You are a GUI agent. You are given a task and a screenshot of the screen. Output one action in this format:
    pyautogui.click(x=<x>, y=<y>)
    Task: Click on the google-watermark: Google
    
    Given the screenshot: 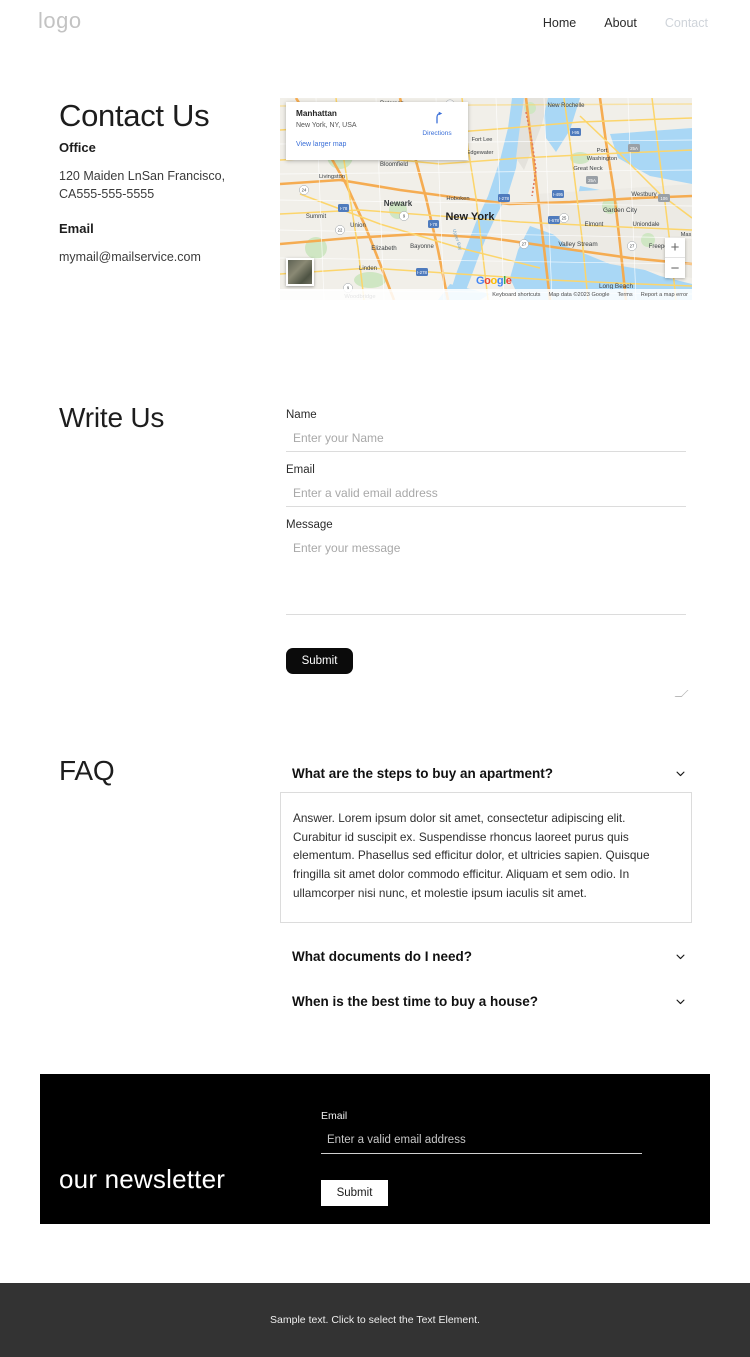 What is the action you would take?
    pyautogui.click(x=494, y=281)
    